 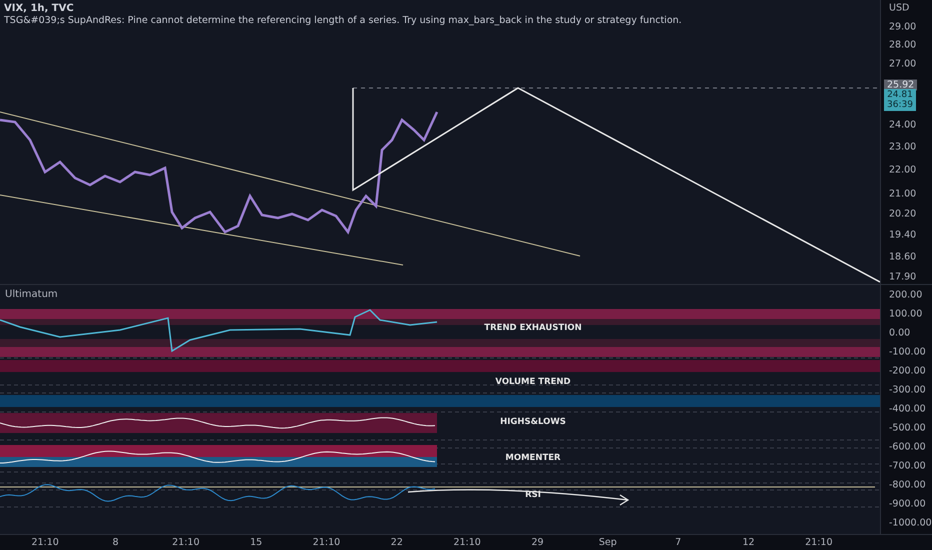 What do you see at coordinates (39, 8) in the screenshot?
I see `symbol-title: VIX, 1h, TVC` at bounding box center [39, 8].